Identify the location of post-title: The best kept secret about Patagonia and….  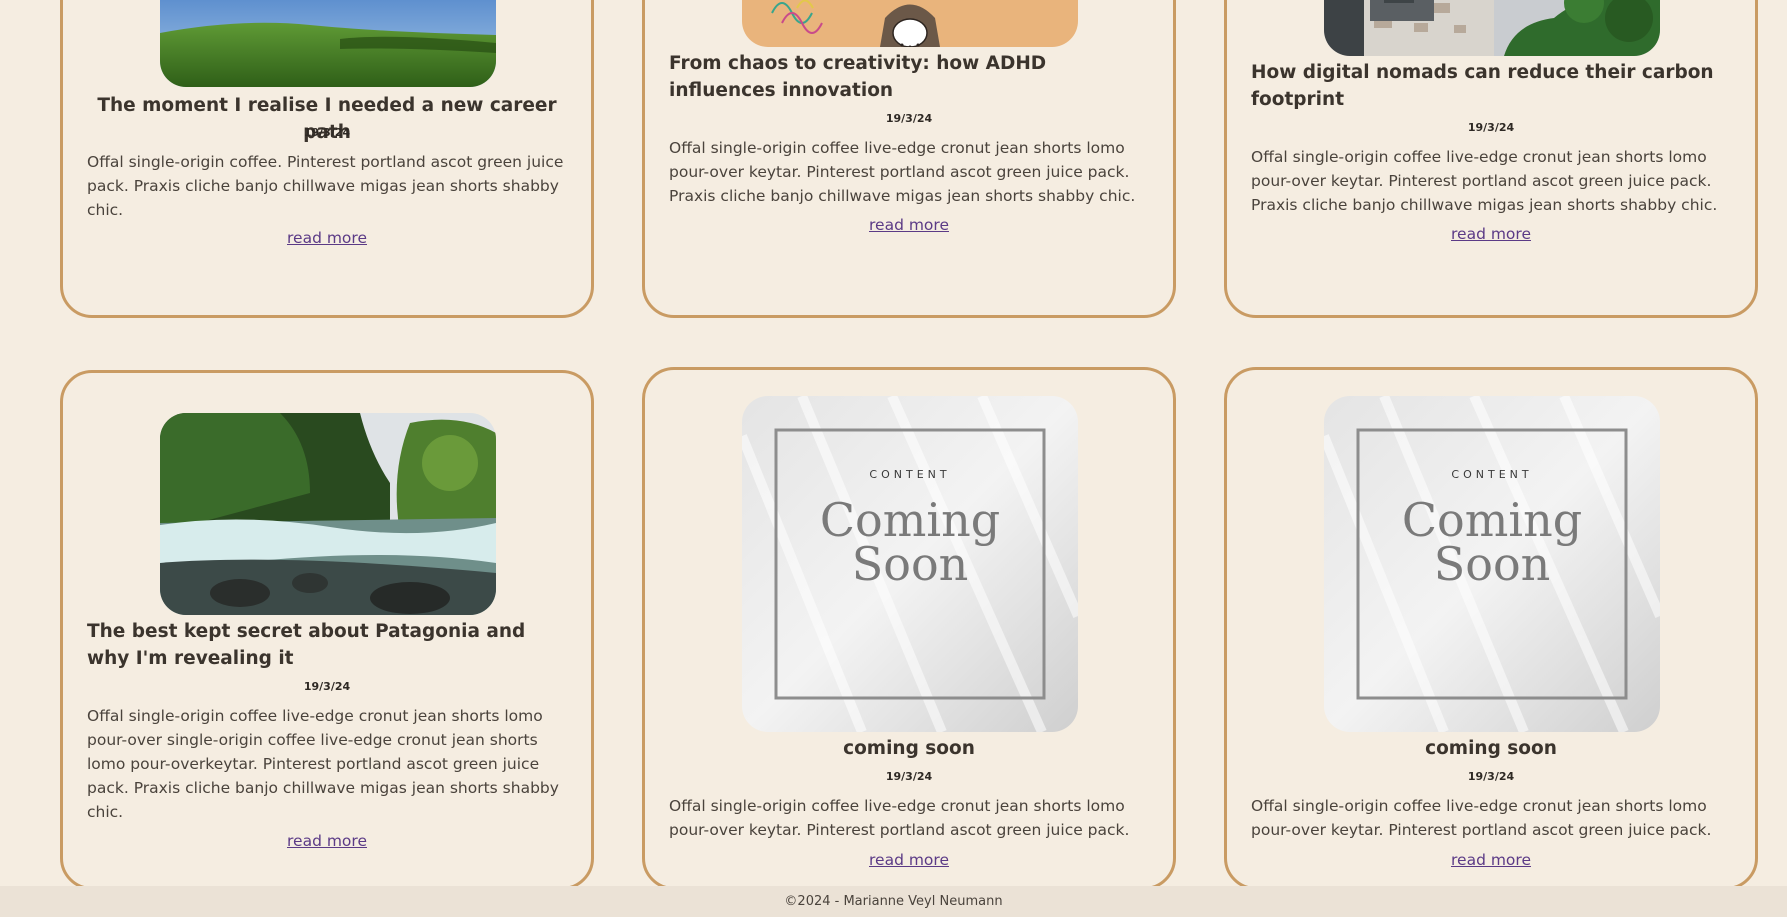
(327, 645).